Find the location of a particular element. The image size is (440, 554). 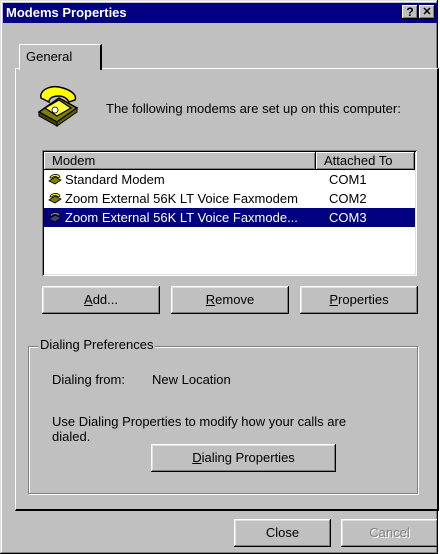

modem-port: COM3 is located at coordinates (348, 217).